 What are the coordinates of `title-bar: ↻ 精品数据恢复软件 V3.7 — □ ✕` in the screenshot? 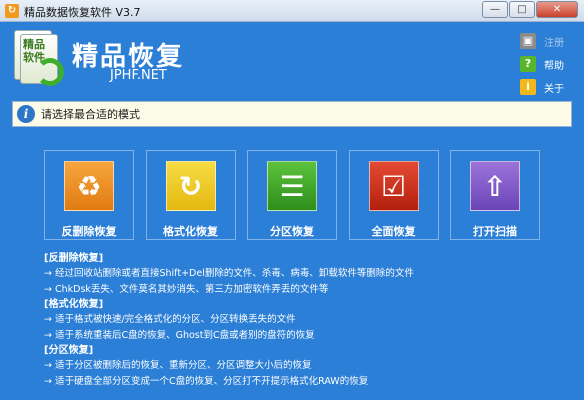 It's located at (292, 11).